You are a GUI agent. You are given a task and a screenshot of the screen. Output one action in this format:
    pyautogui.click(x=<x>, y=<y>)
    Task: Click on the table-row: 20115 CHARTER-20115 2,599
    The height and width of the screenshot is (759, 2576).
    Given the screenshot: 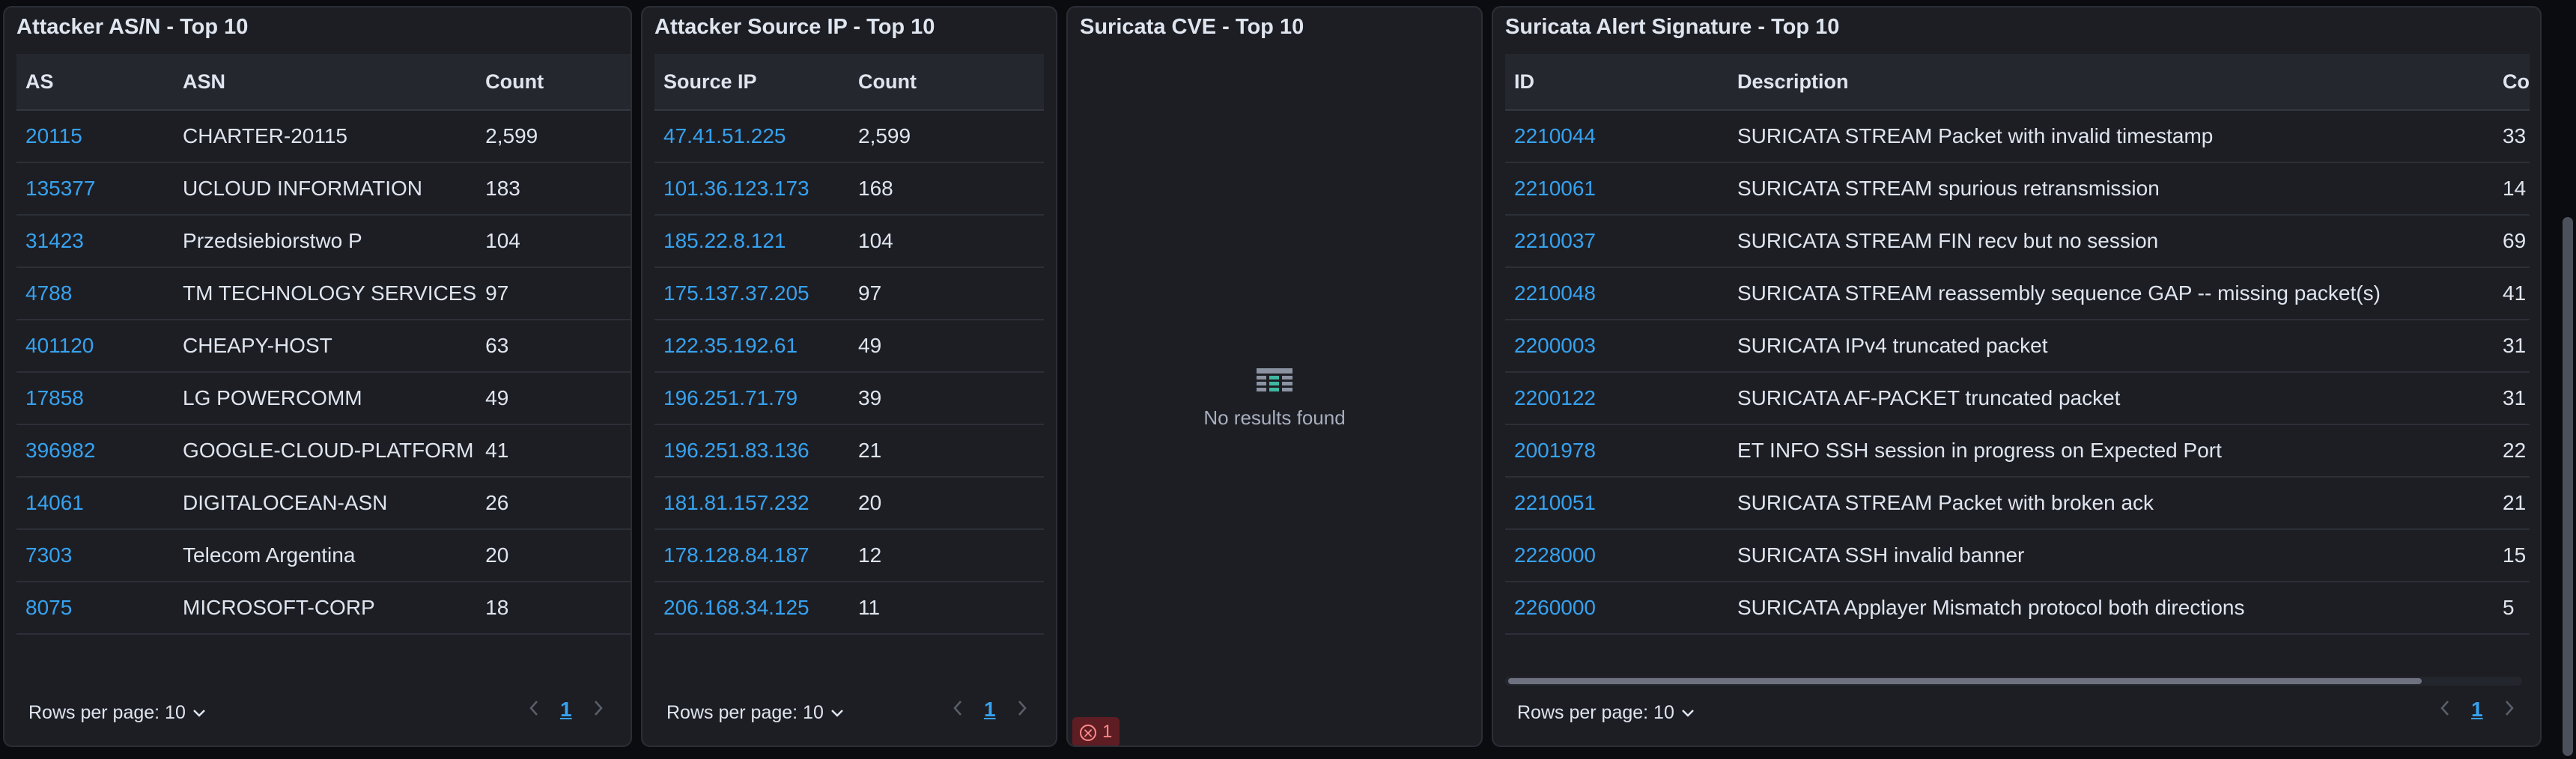 What is the action you would take?
    pyautogui.click(x=323, y=136)
    